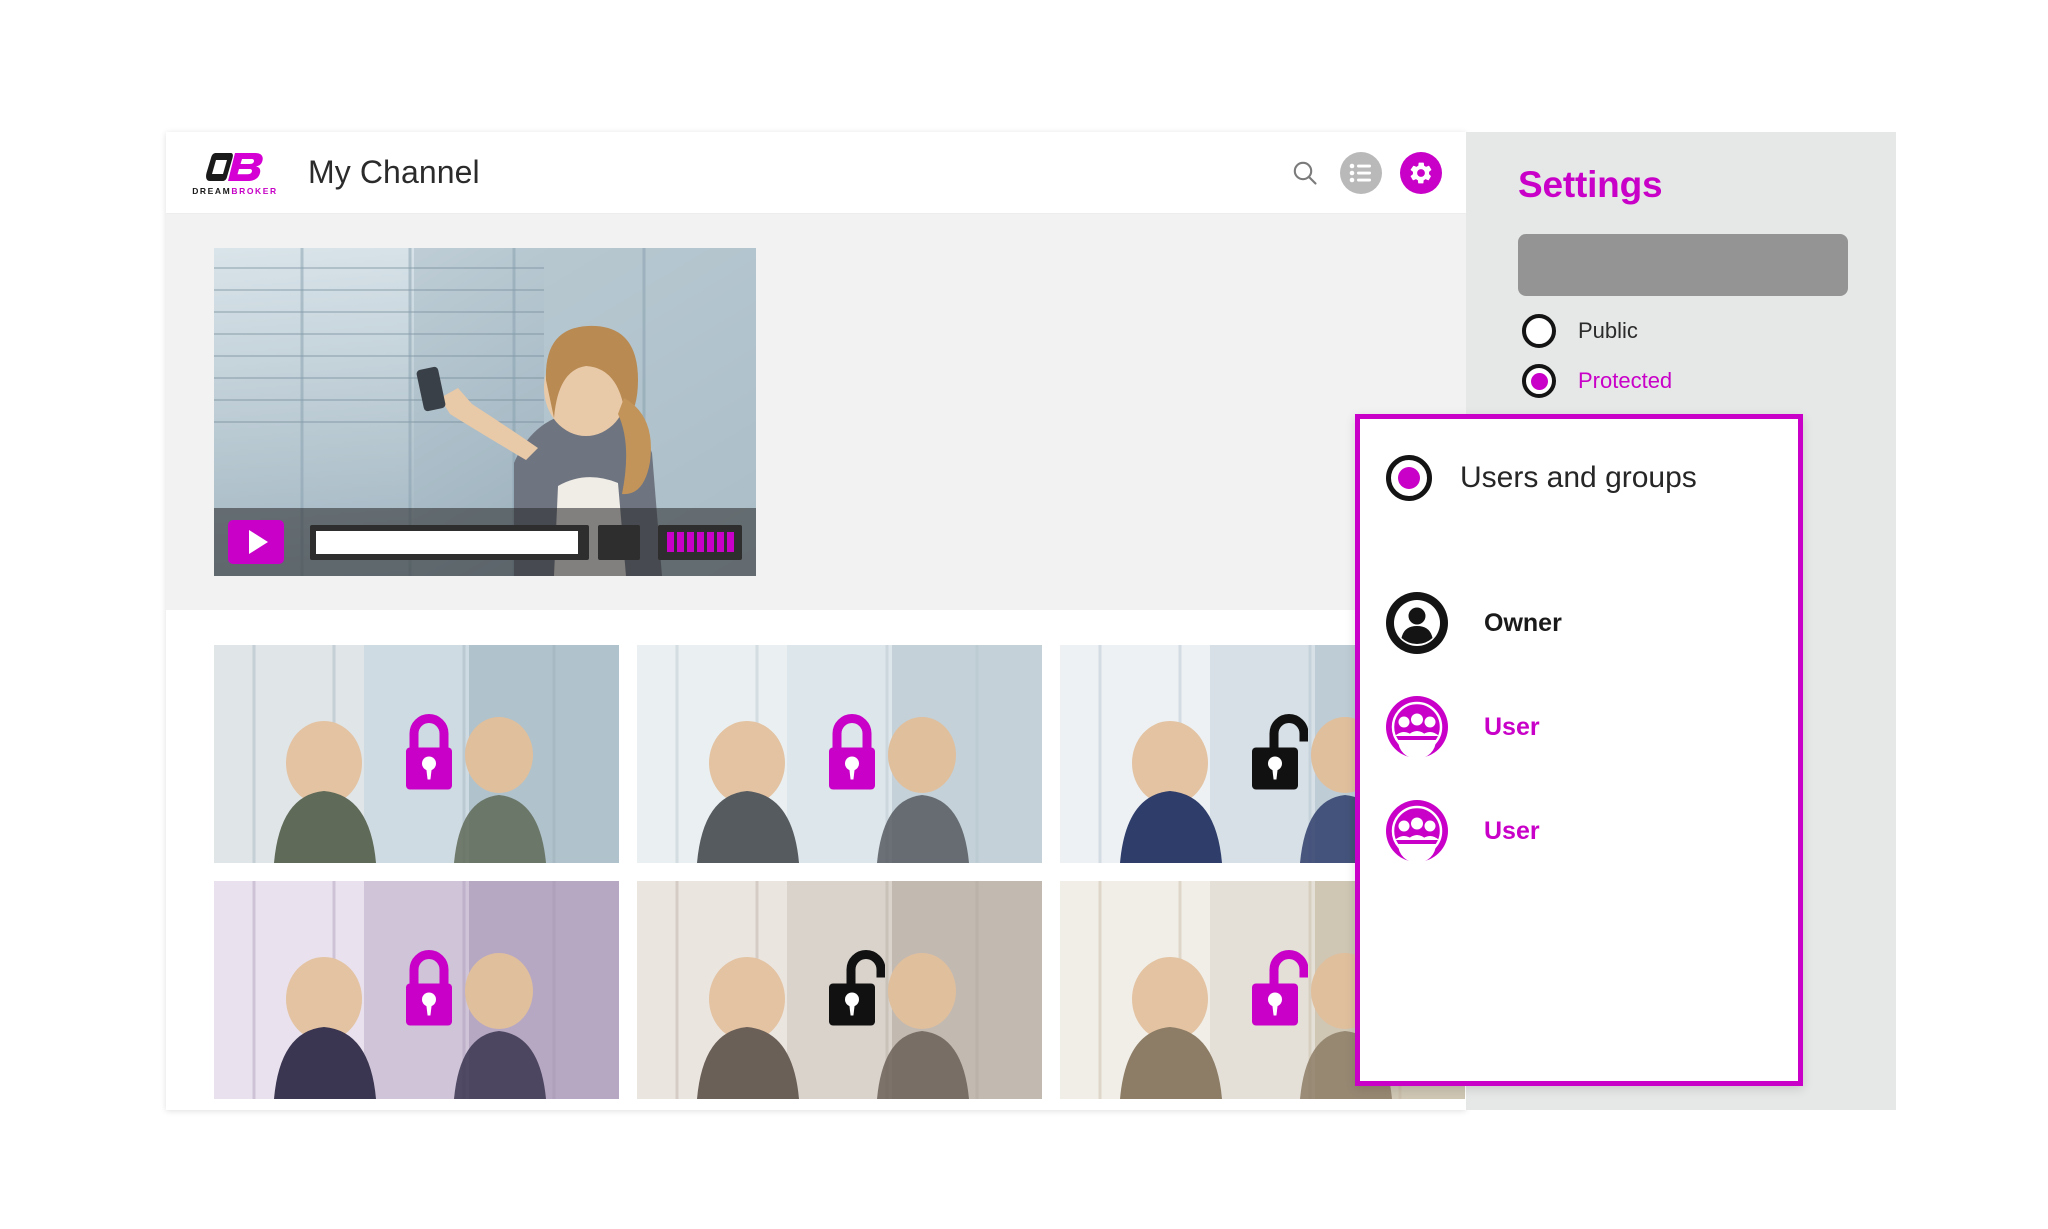 This screenshot has height=1229, width=2048. What do you see at coordinates (1590, 184) in the screenshot?
I see `settings-heading: Settings` at bounding box center [1590, 184].